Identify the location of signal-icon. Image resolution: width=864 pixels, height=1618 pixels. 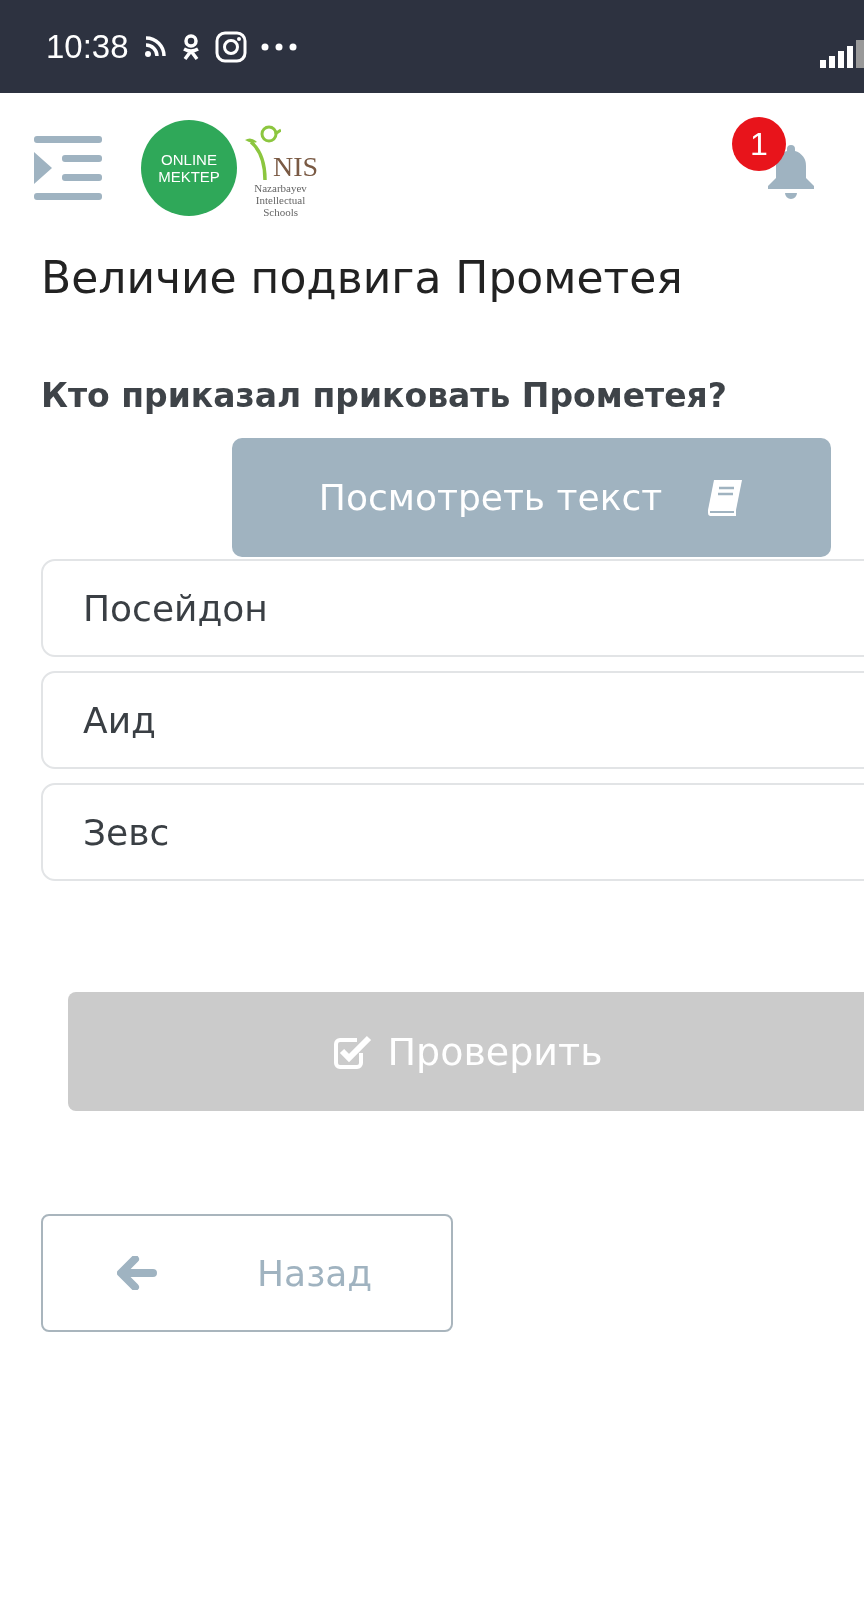
(842, 53).